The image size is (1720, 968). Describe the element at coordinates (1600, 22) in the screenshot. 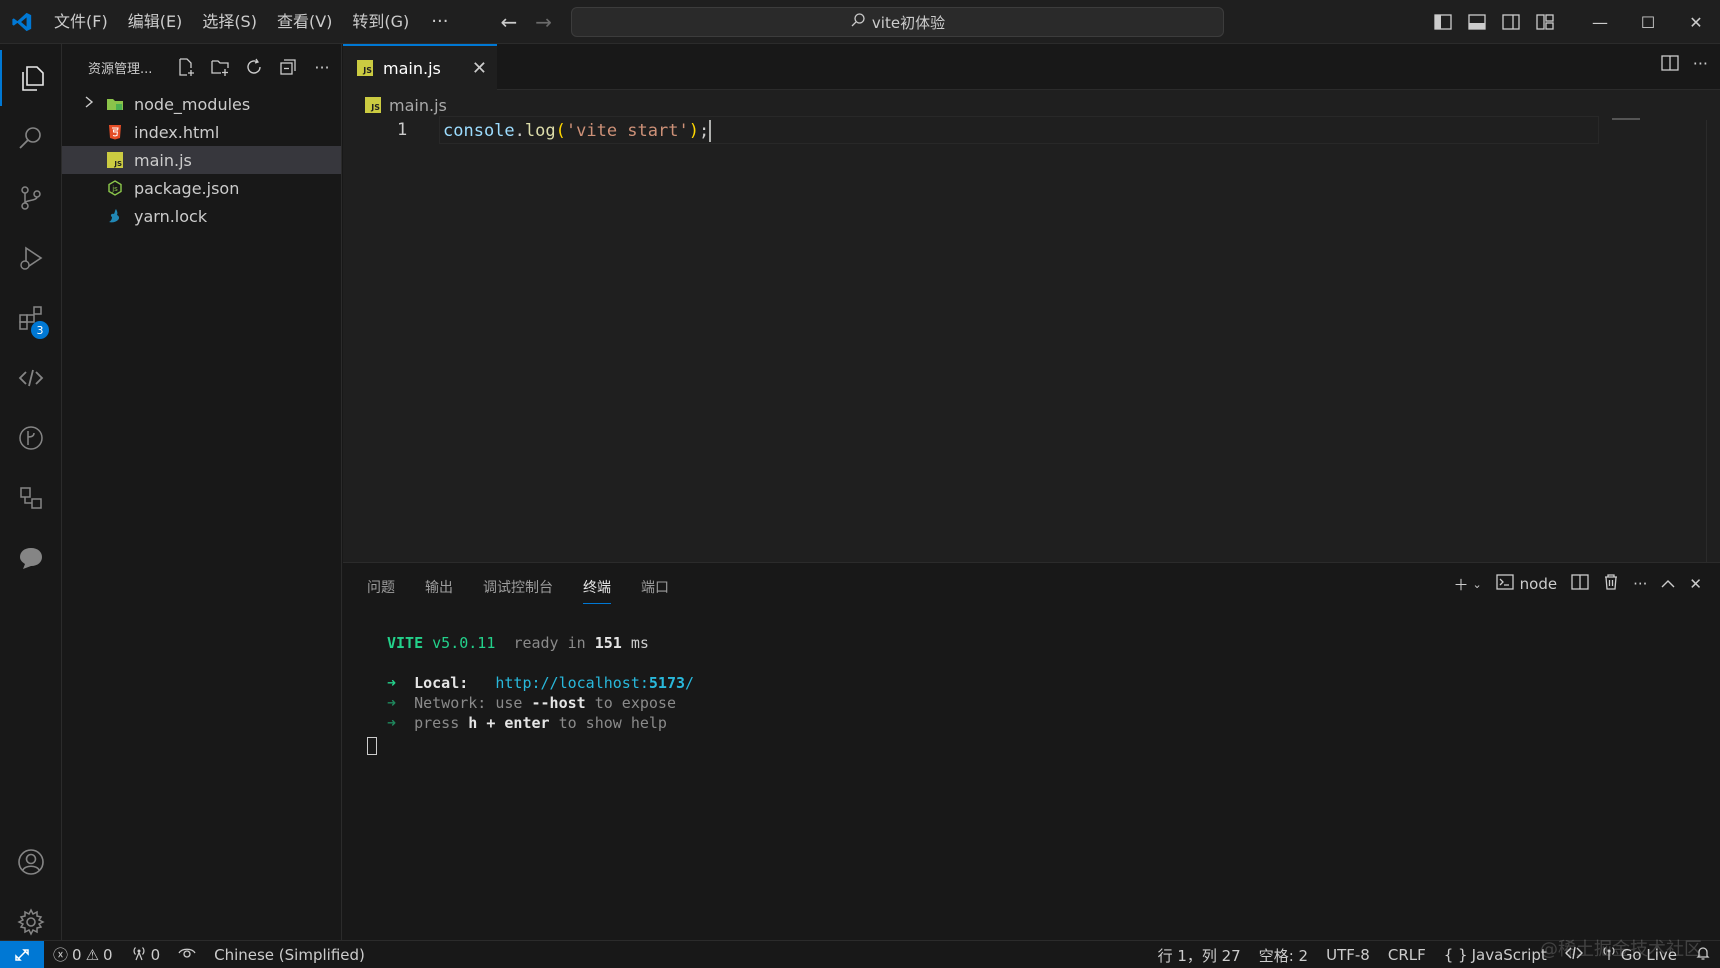

I see `minimize-icon: —` at that location.